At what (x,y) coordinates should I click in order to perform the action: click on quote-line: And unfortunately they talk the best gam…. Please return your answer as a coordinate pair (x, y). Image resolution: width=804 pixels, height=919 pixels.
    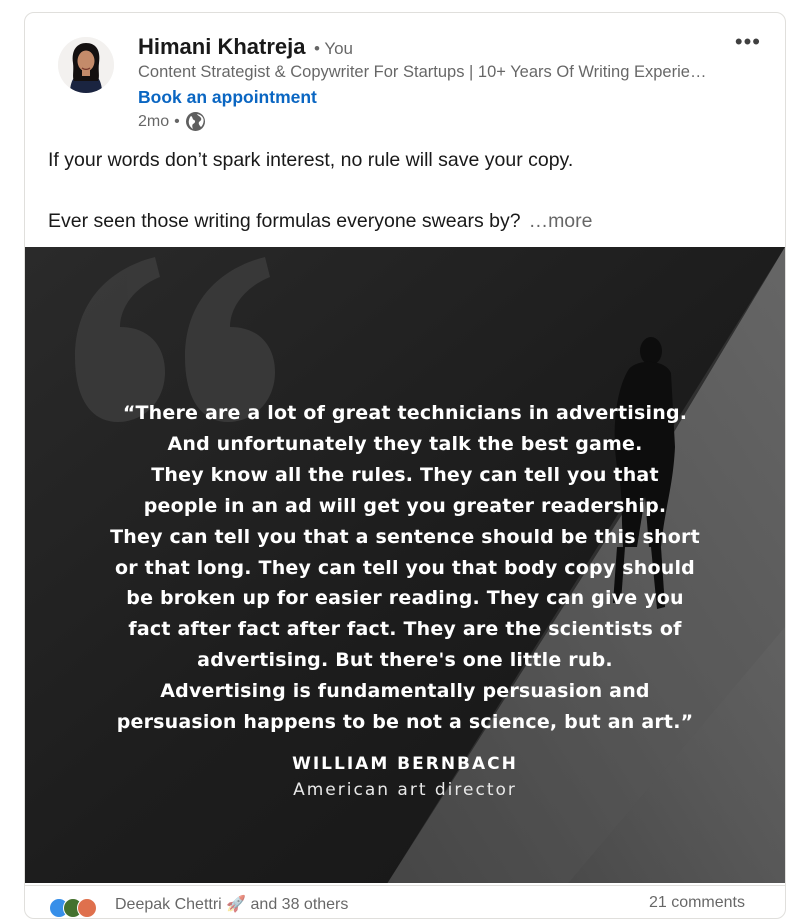
    Looking at the image, I should click on (405, 443).